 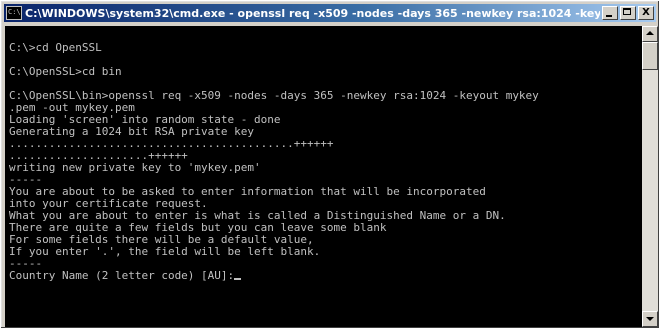 What do you see at coordinates (238, 279) in the screenshot?
I see `text-cursor` at bounding box center [238, 279].